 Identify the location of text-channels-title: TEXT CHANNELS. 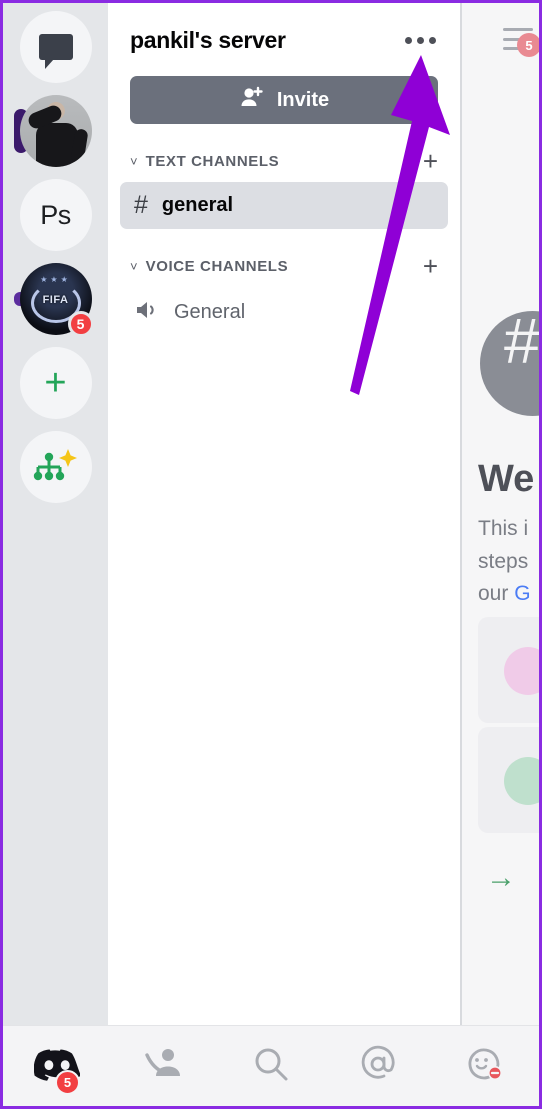
(212, 161).